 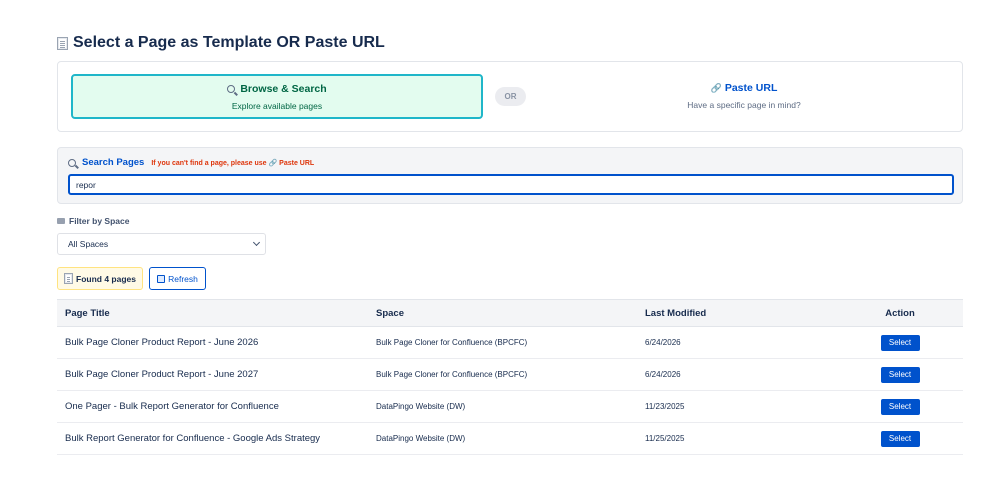 What do you see at coordinates (87, 313) in the screenshot?
I see `header-page-title: Page Title` at bounding box center [87, 313].